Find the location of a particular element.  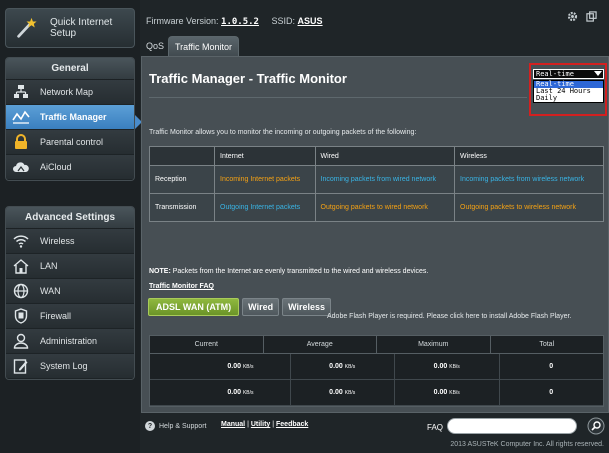

sidebar-item-network-map: Network Map is located at coordinates (70, 92).